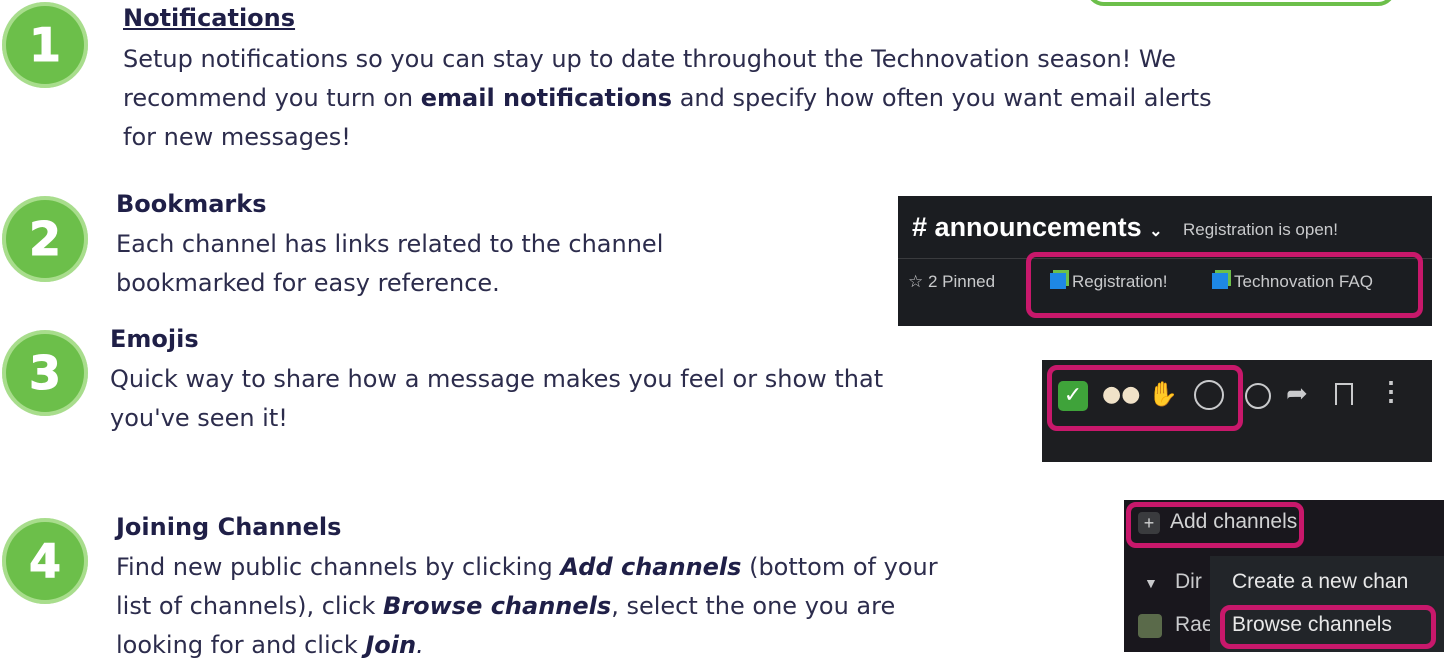 This screenshot has height=665, width=1444. What do you see at coordinates (1145, 398) in the screenshot?
I see `emoji-highlight` at bounding box center [1145, 398].